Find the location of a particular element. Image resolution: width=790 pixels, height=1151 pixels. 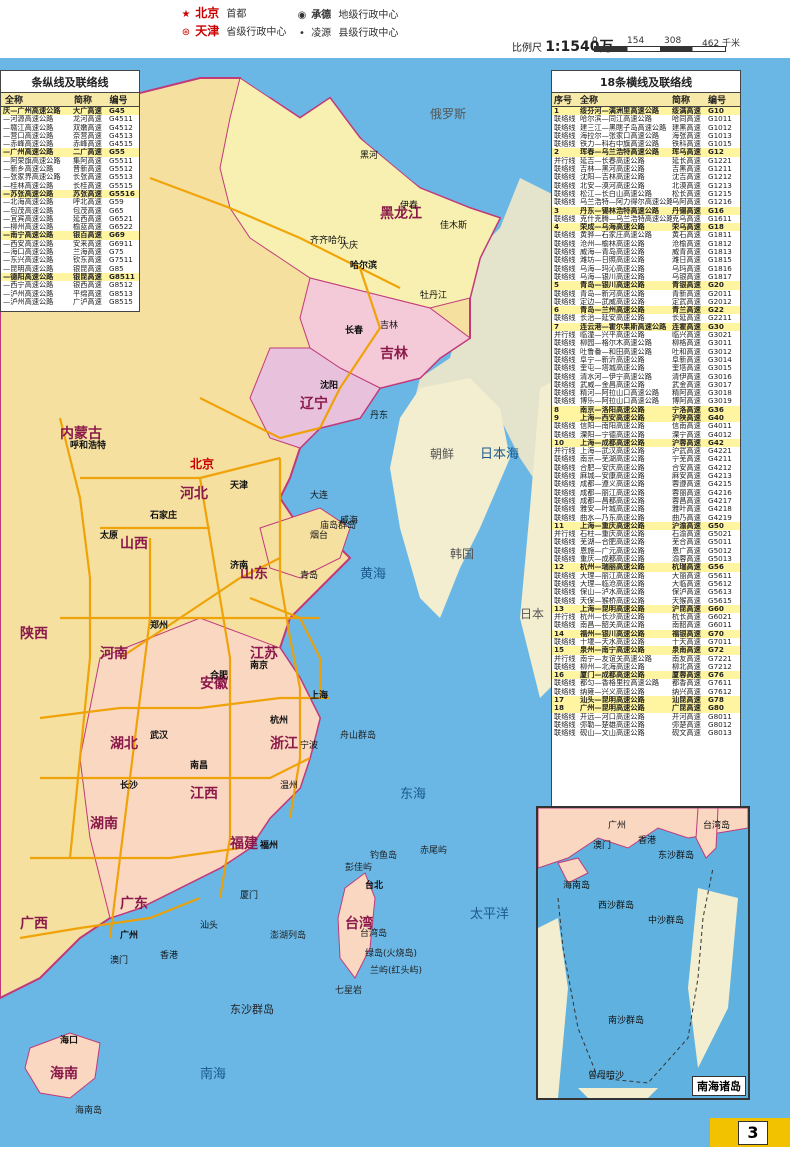

route-code: G1611 is located at coordinates (720, 218).